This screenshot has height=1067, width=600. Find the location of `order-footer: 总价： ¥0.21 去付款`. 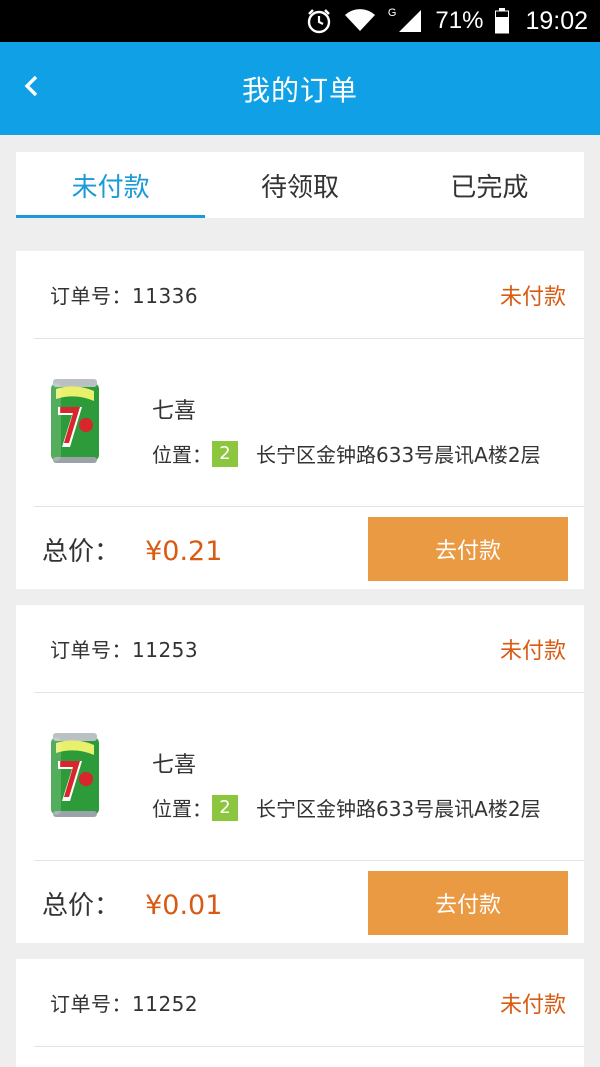

order-footer: 总价： ¥0.21 去付款 is located at coordinates (300, 549).